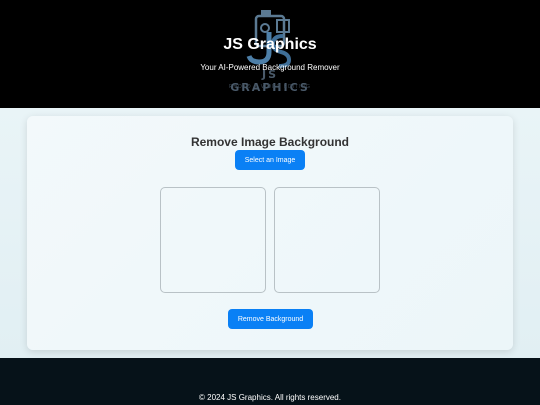  What do you see at coordinates (270, 160) in the screenshot?
I see `select-image-button: Select an Image` at bounding box center [270, 160].